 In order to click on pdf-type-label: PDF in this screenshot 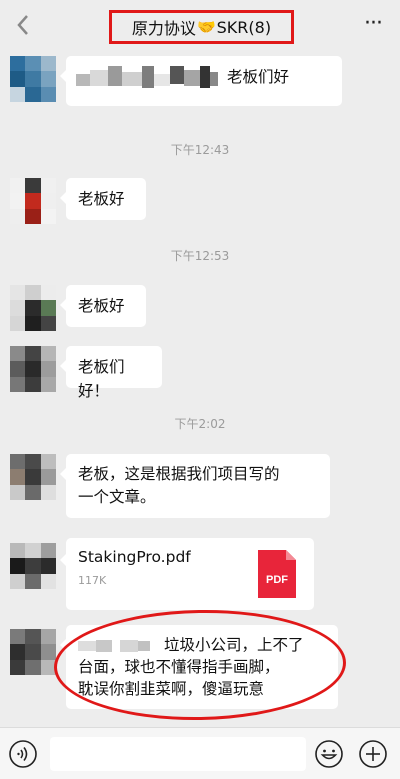, I will do `click(277, 580)`.